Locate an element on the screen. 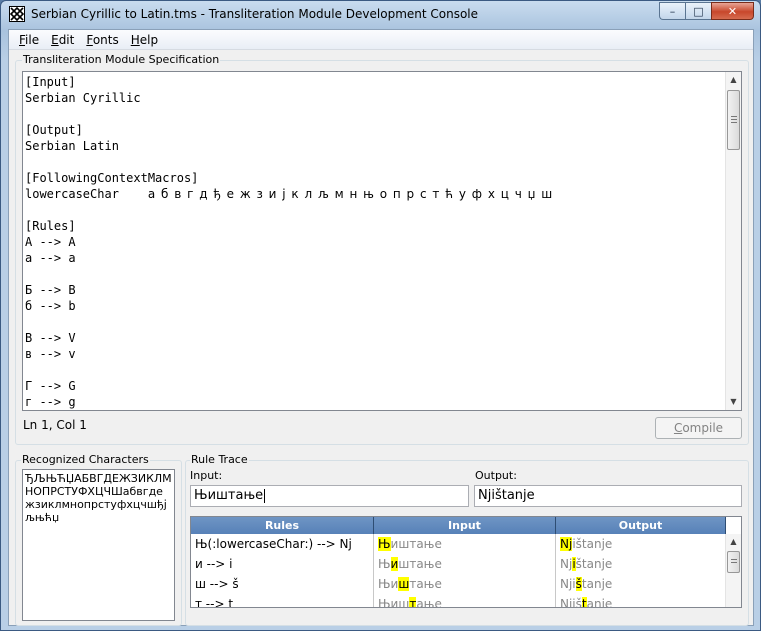 The width and height of the screenshot is (761, 631). menu-edit: Edit is located at coordinates (62, 40).